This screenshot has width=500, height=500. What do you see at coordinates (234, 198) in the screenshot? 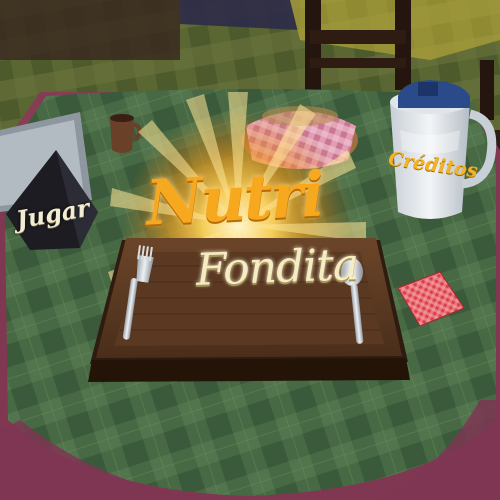
I see `game-logo-title: Nutri` at bounding box center [234, 198].